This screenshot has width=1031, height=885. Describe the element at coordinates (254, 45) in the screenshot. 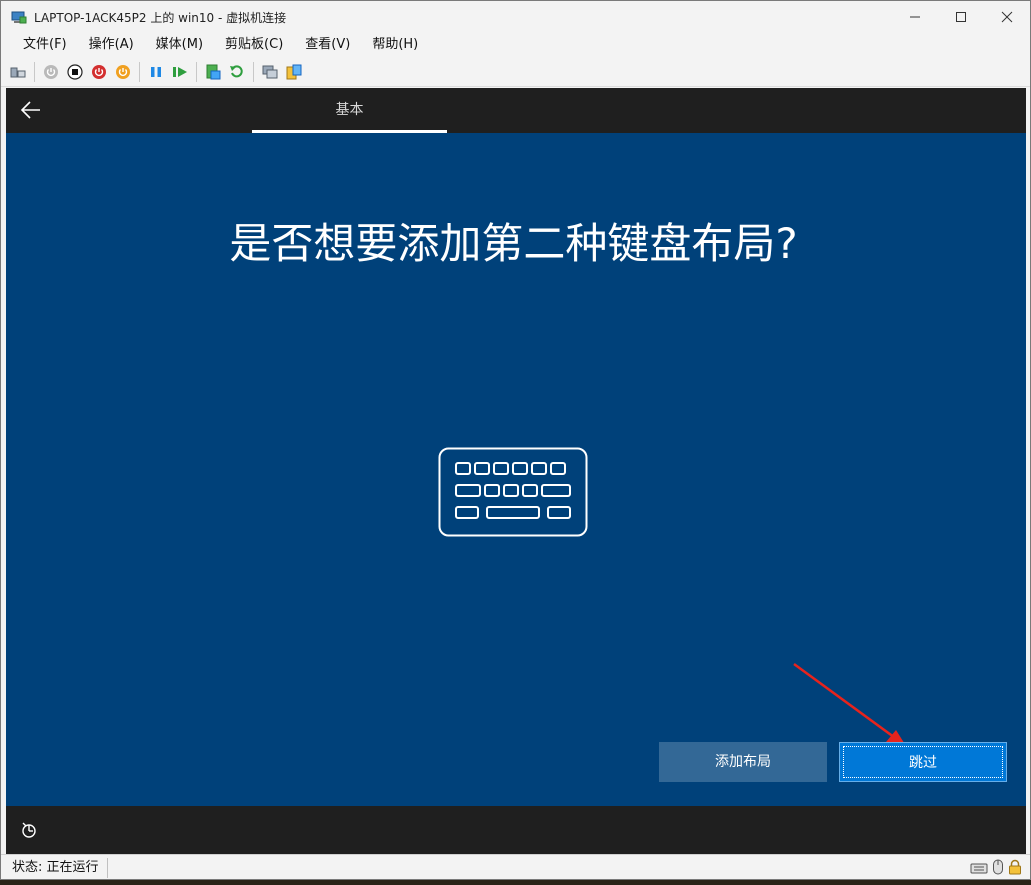

I see `menu-clipboard: 剪贴板(C)` at that location.